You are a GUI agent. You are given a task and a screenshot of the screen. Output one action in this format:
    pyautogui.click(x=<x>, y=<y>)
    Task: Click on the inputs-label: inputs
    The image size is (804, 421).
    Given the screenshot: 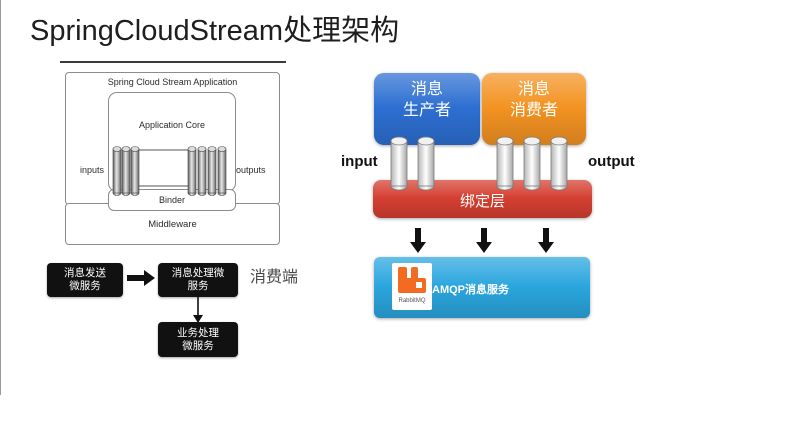 What is the action you would take?
    pyautogui.click(x=92, y=170)
    